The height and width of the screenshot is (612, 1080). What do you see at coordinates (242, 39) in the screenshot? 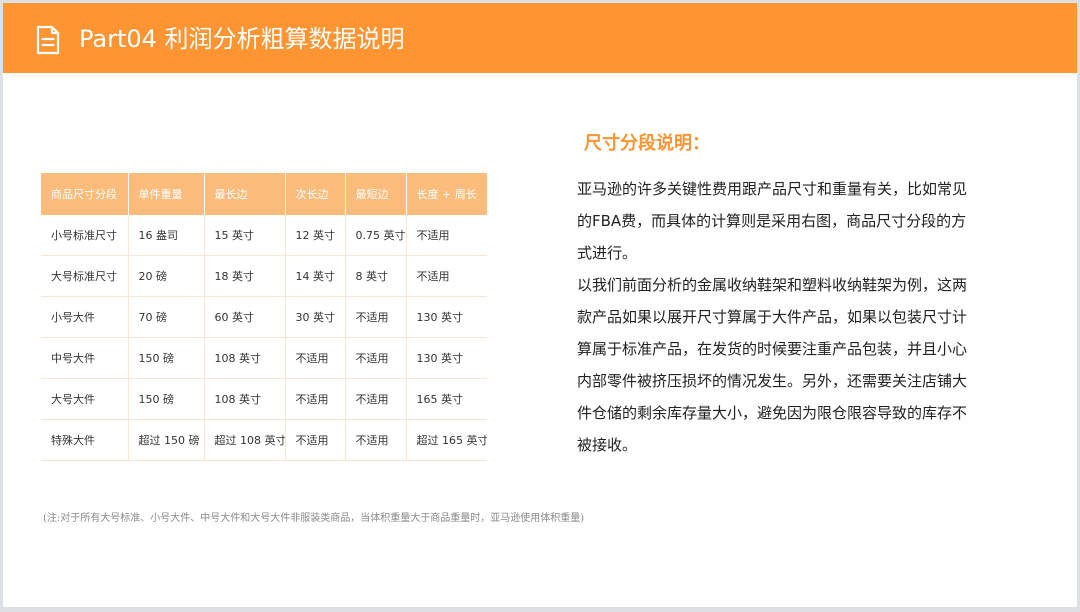
I see `page-title: Part04 利润分析粗算数据说明` at bounding box center [242, 39].